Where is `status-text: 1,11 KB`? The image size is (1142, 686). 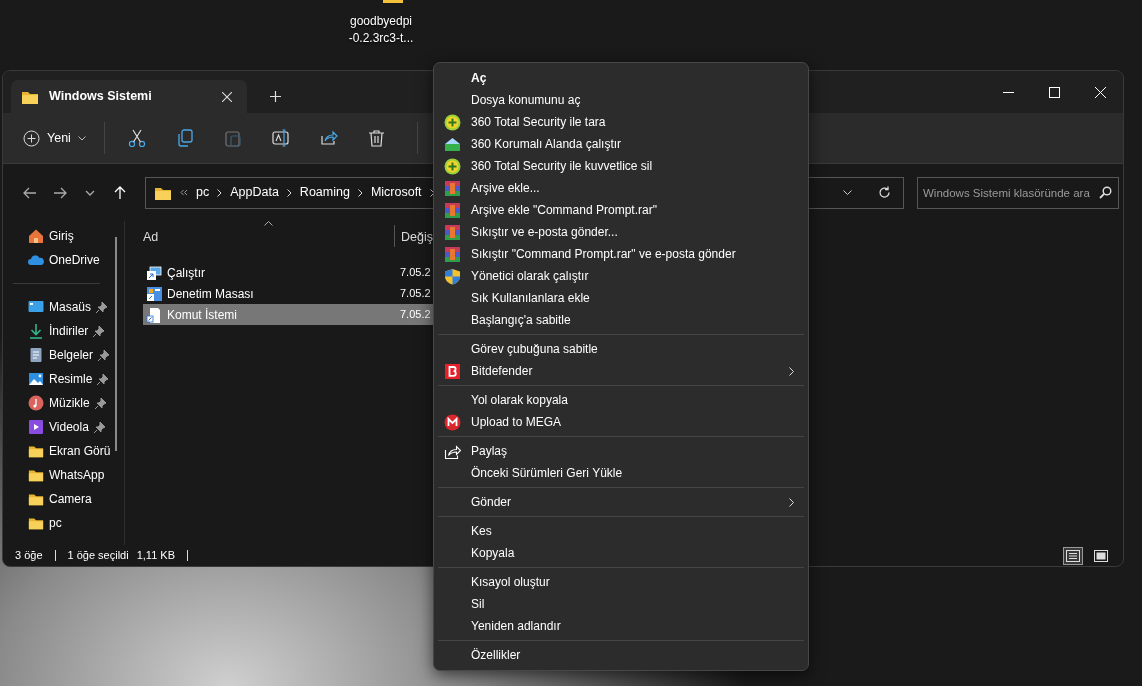 status-text: 1,11 KB is located at coordinates (155, 556).